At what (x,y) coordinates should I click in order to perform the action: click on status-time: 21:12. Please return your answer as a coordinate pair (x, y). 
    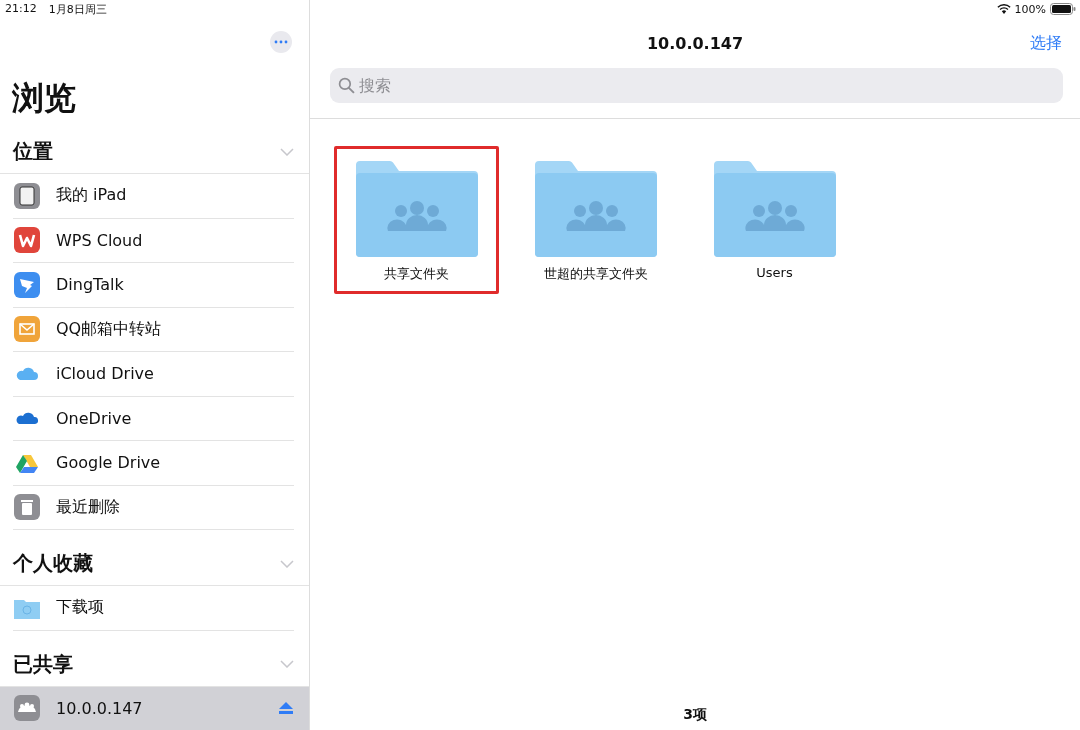
    Looking at the image, I should click on (21, 9).